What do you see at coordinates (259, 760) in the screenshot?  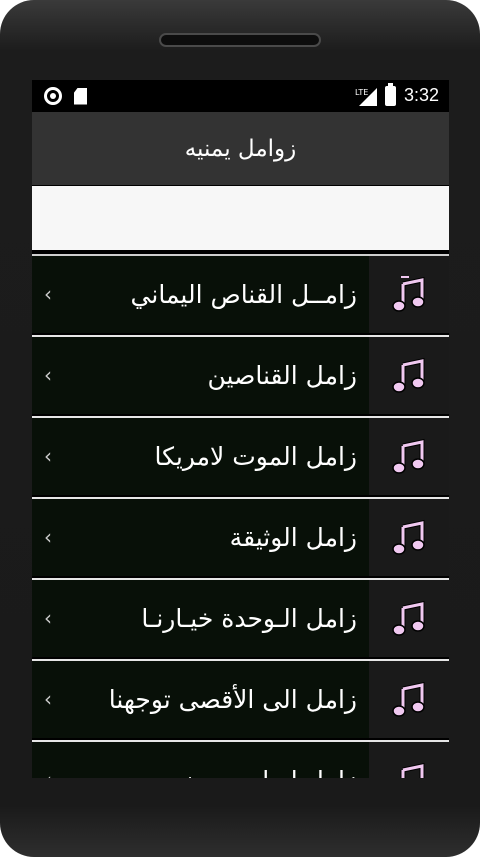 I see `list-item-label: زامل اسامه بن زيد` at bounding box center [259, 760].